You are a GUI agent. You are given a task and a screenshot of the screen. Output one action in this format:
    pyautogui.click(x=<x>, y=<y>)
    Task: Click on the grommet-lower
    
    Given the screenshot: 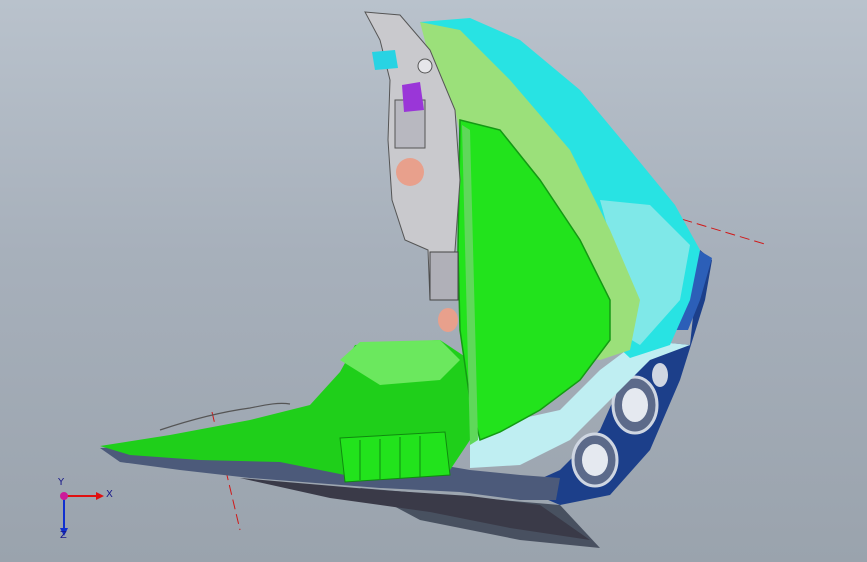 What is the action you would take?
    pyautogui.click(x=448, y=320)
    